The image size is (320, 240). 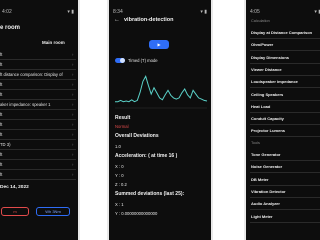 I want to click on accel-x: X : 0, so click(x=119, y=166).